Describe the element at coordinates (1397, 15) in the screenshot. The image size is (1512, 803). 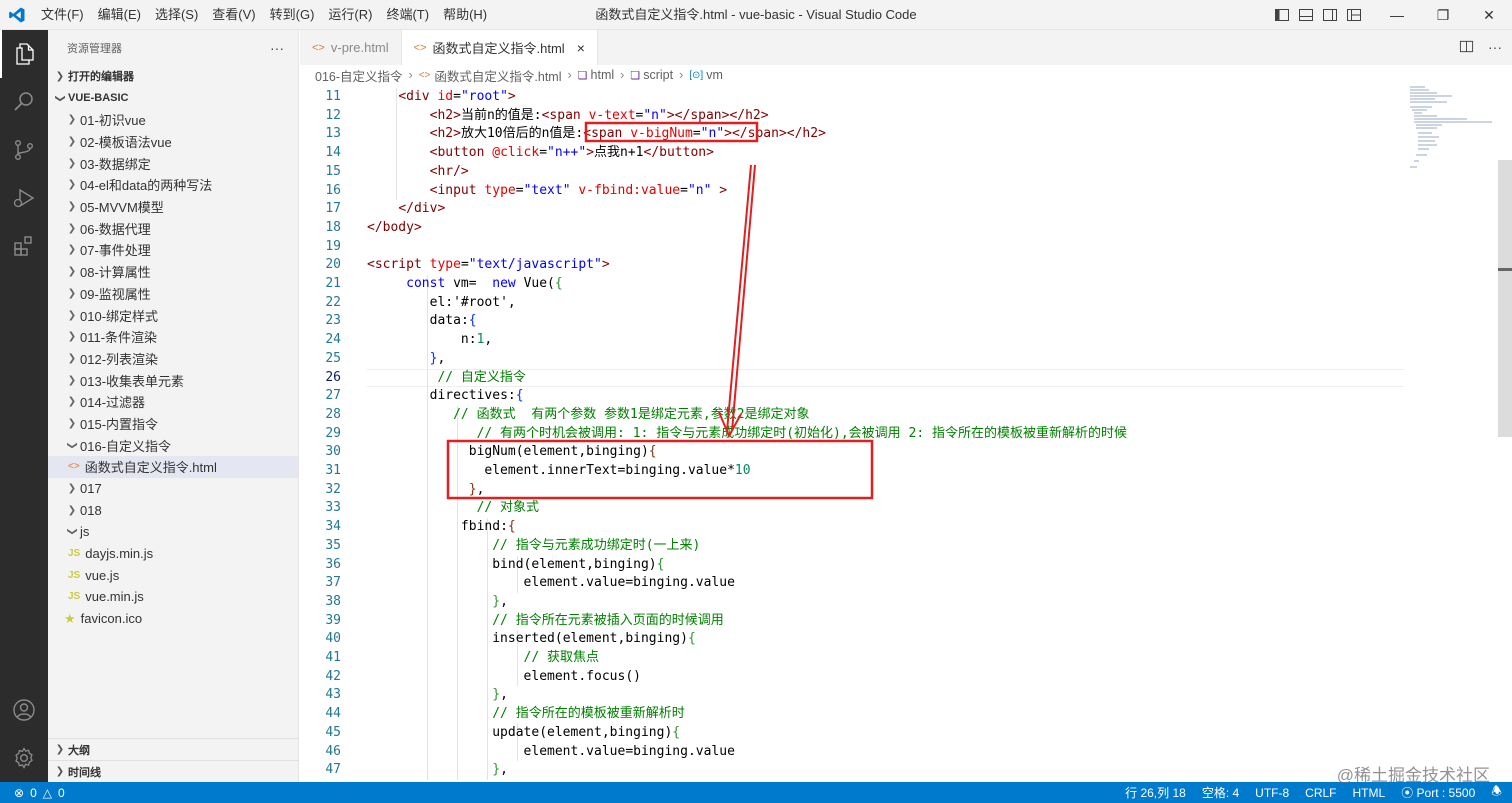
I see `minimize-icon: —` at that location.